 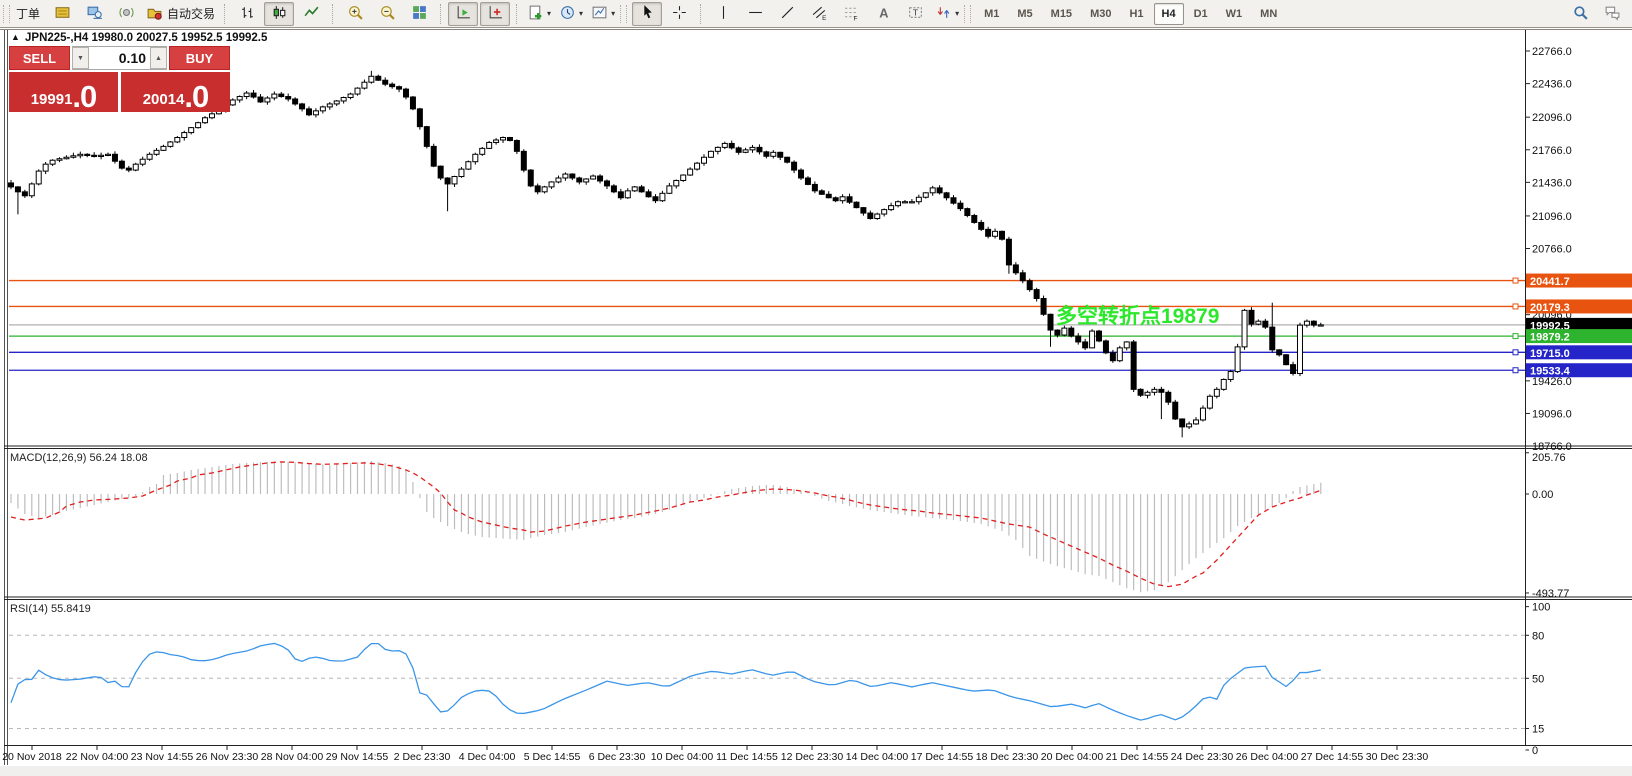 I want to click on macd-tick-label: 0.00, so click(x=1542, y=495).